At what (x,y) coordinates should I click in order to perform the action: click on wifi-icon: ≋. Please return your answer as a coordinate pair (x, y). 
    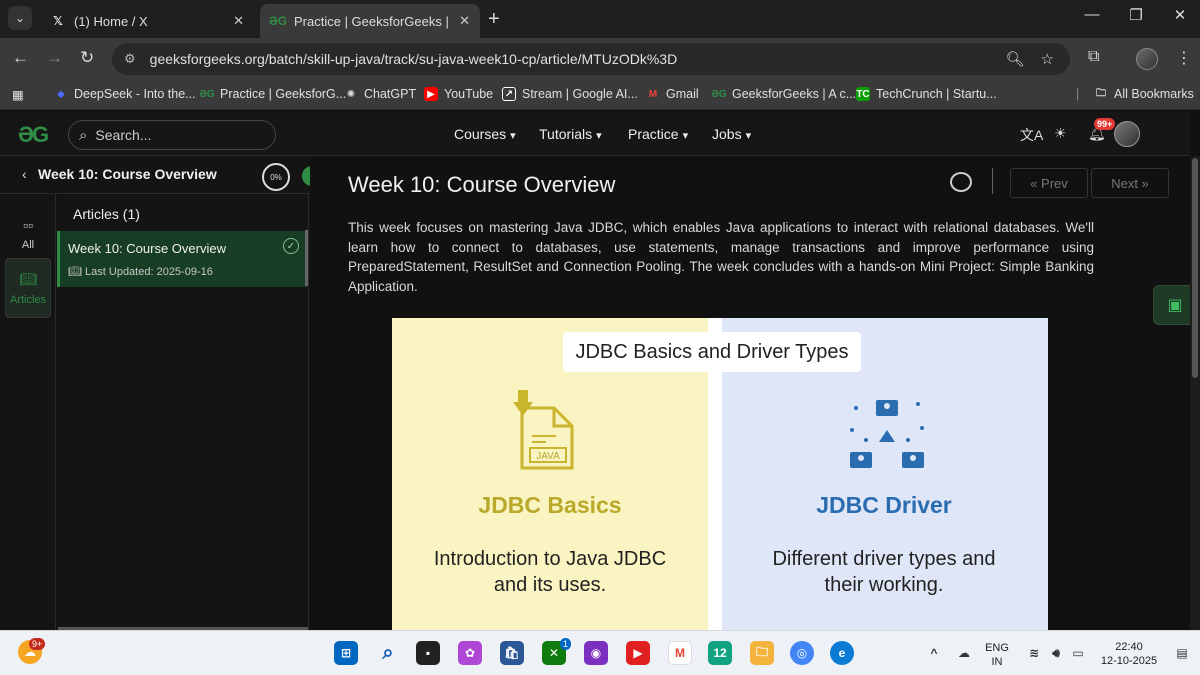
    Looking at the image, I should click on (1034, 653).